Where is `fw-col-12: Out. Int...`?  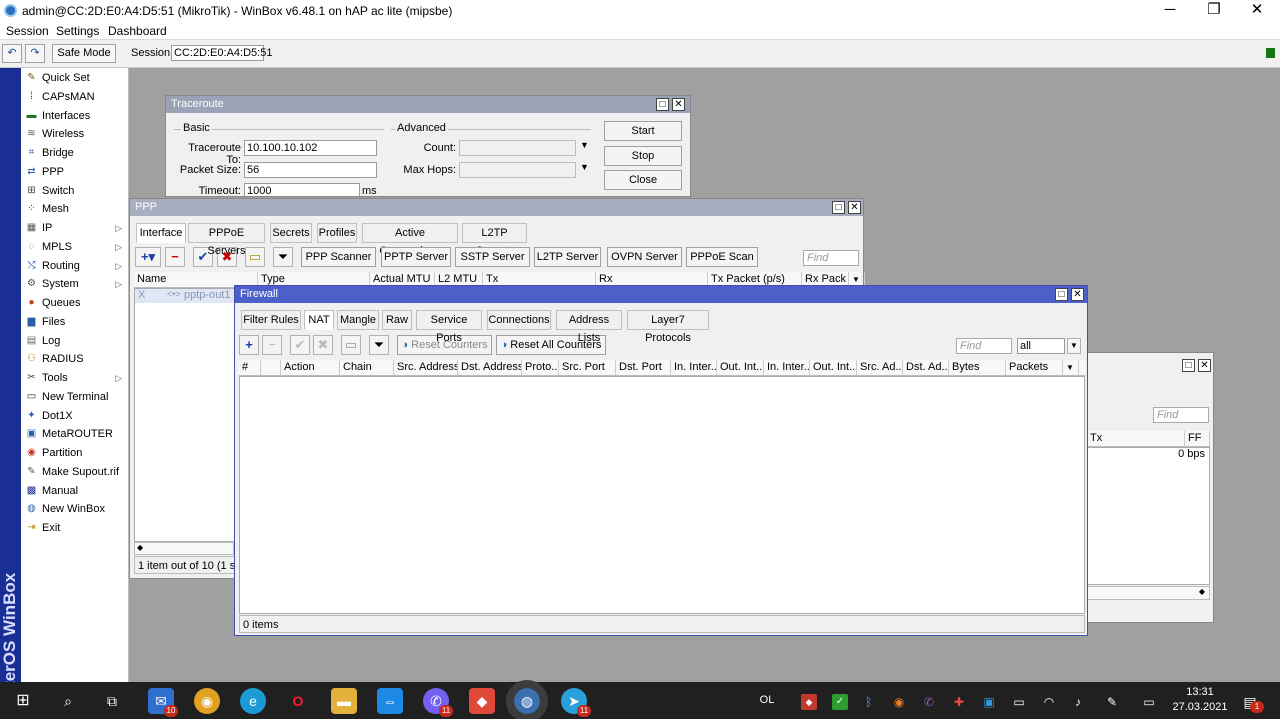
fw-col-12: Out. Int... is located at coordinates (833, 367).